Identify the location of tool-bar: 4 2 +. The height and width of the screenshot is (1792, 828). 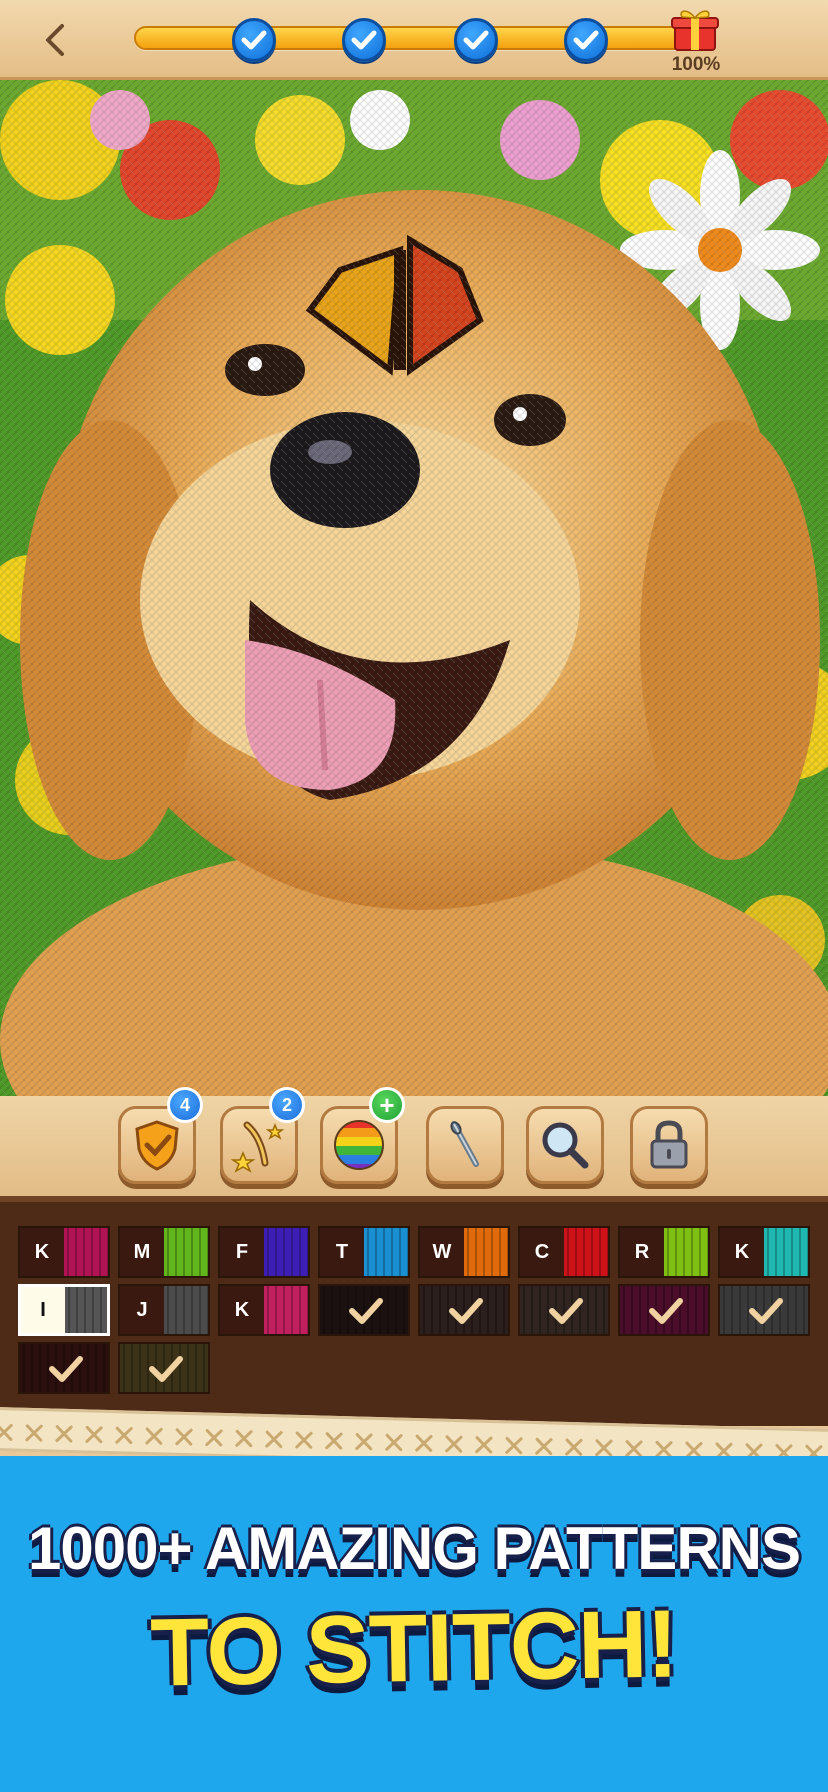
(414, 1141).